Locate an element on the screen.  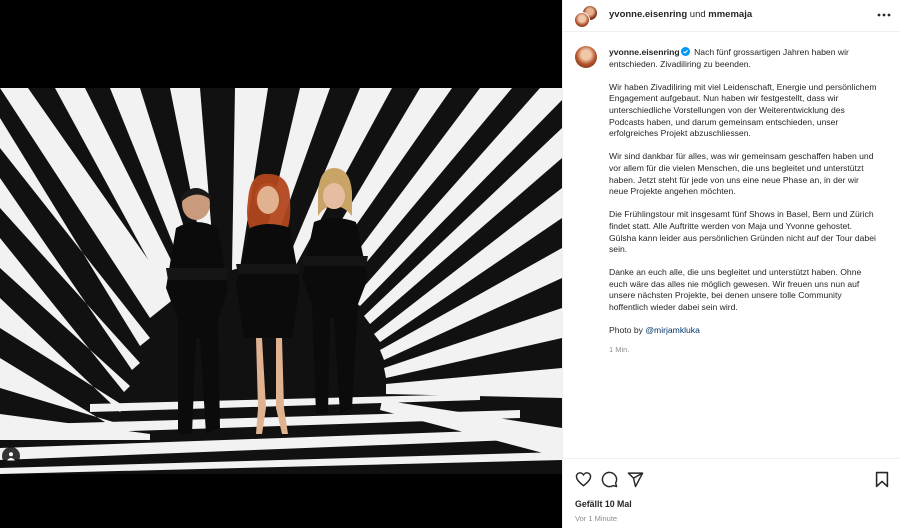
collab-avatars is located at coordinates (586, 17).